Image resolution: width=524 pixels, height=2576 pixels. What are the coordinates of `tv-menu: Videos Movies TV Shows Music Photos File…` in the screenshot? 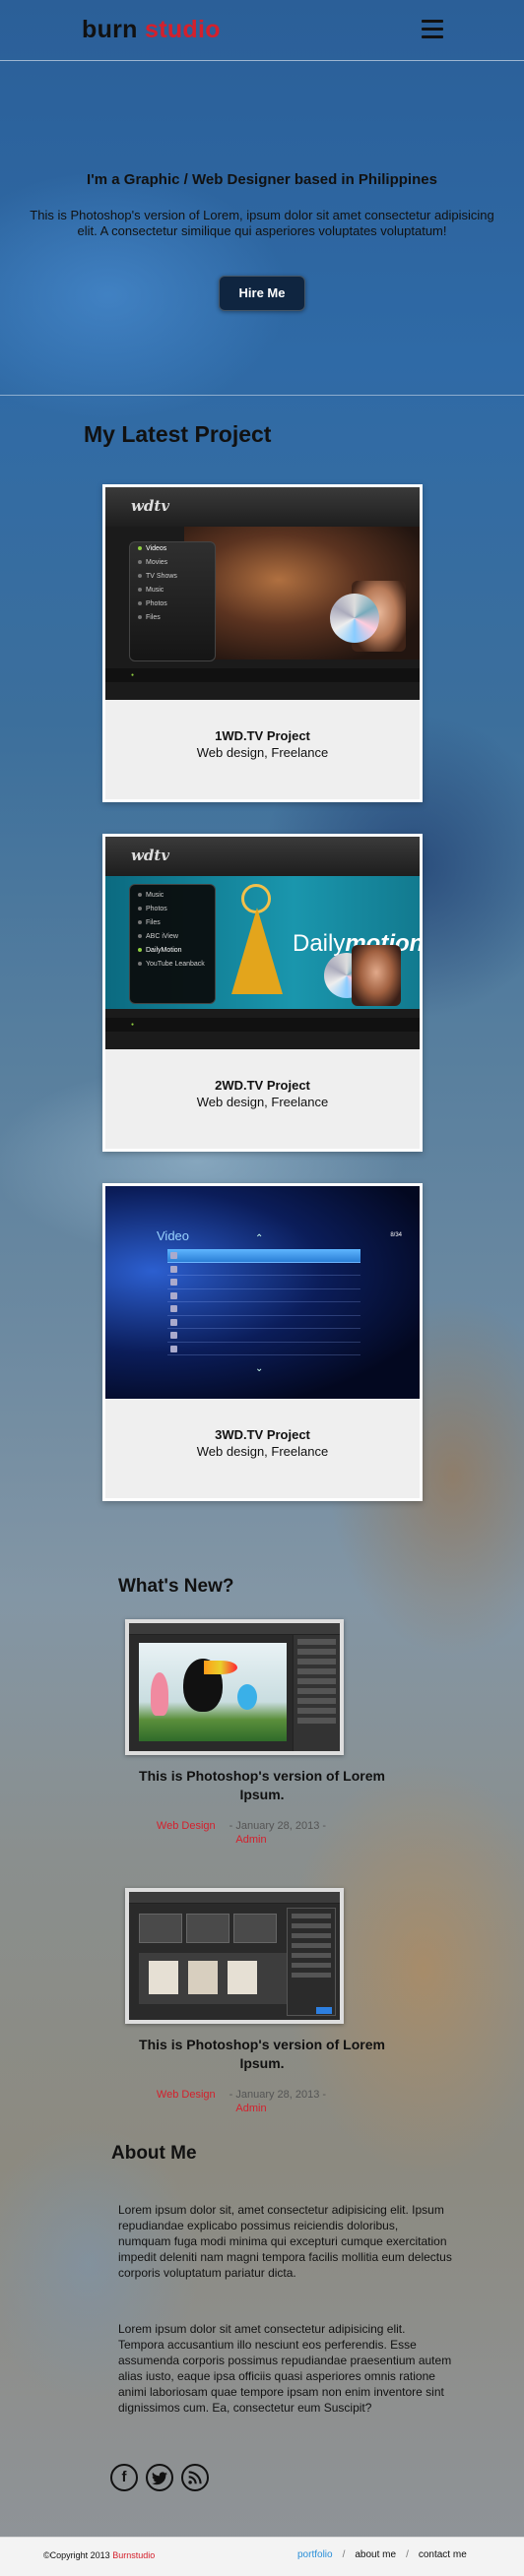 It's located at (172, 601).